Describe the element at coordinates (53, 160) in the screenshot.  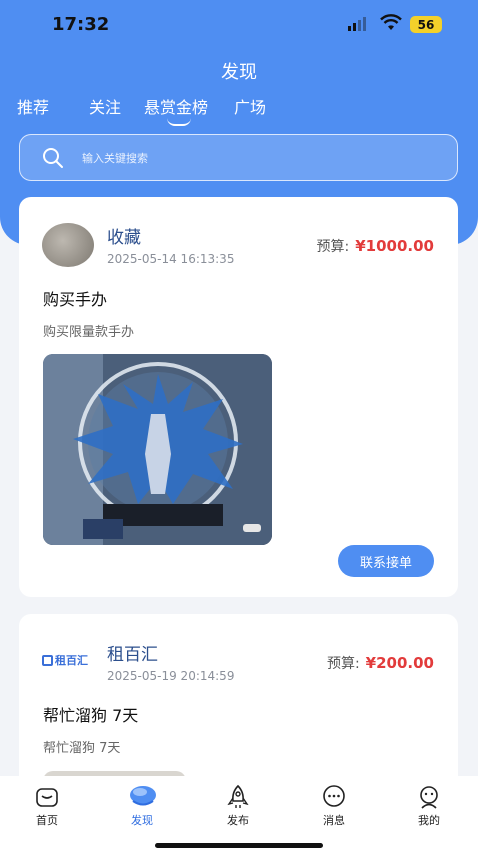
I see `search-icon` at that location.